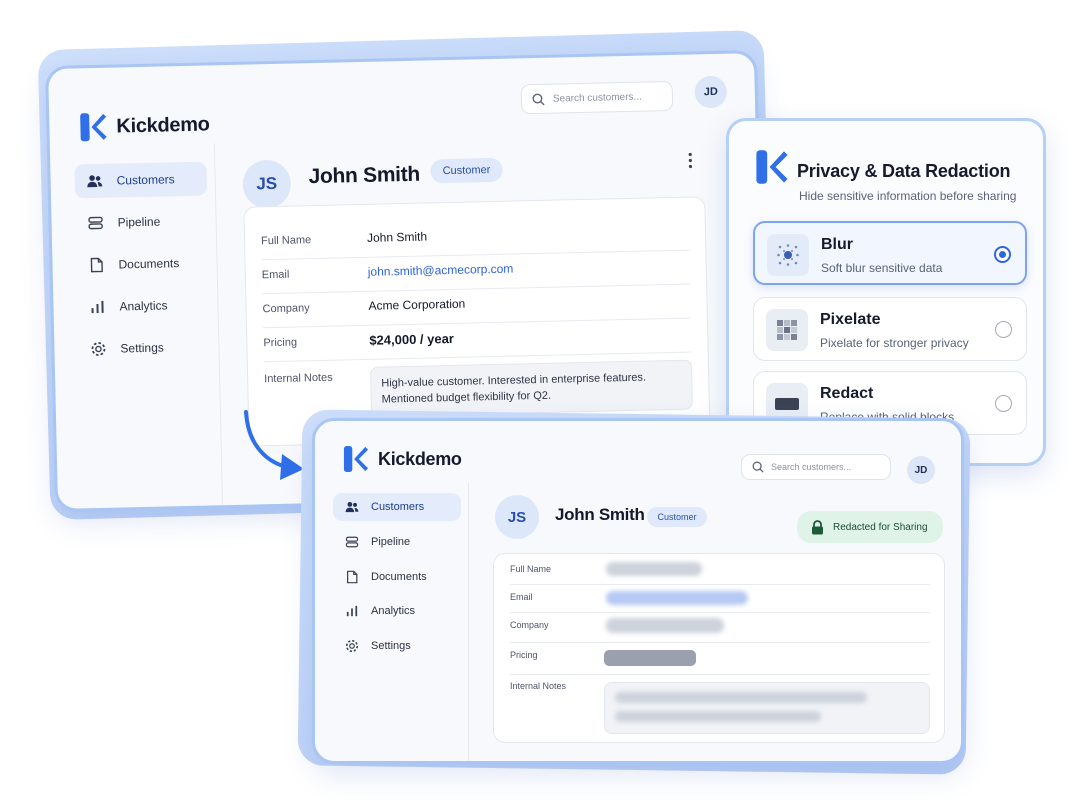 Image resolution: width=1080 pixels, height=810 pixels. What do you see at coordinates (1003, 403) in the screenshot?
I see `option-redact-radio` at bounding box center [1003, 403].